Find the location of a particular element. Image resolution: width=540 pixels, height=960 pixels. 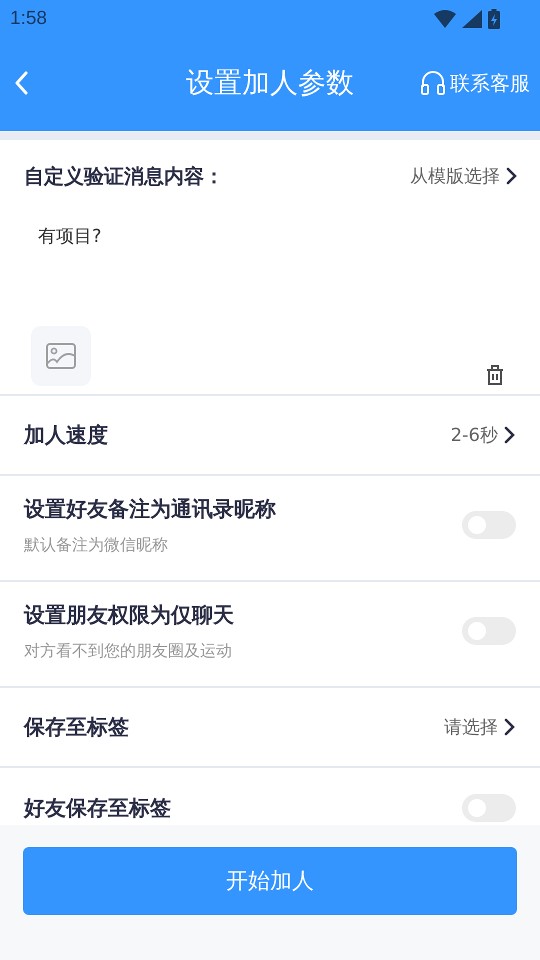

back-icon is located at coordinates (21, 83).